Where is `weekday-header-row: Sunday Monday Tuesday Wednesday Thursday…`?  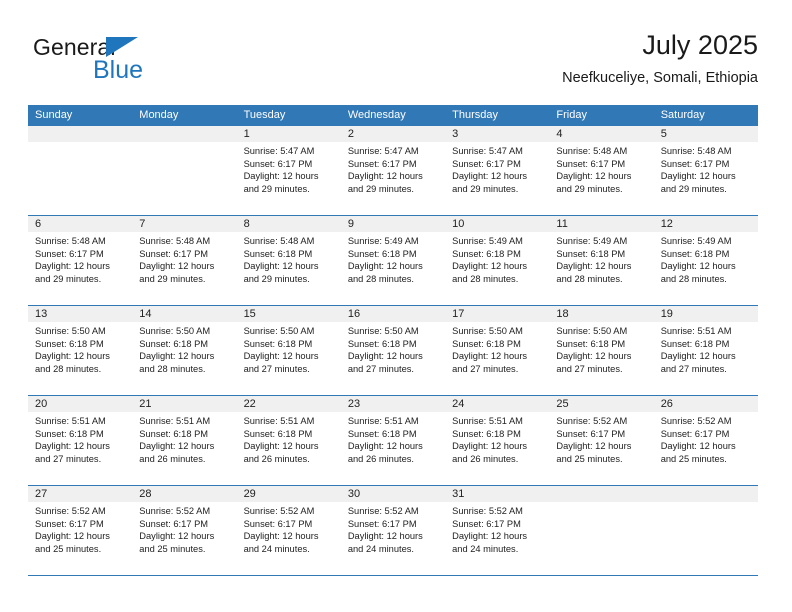 weekday-header-row: Sunday Monday Tuesday Wednesday Thursday… is located at coordinates (393, 115).